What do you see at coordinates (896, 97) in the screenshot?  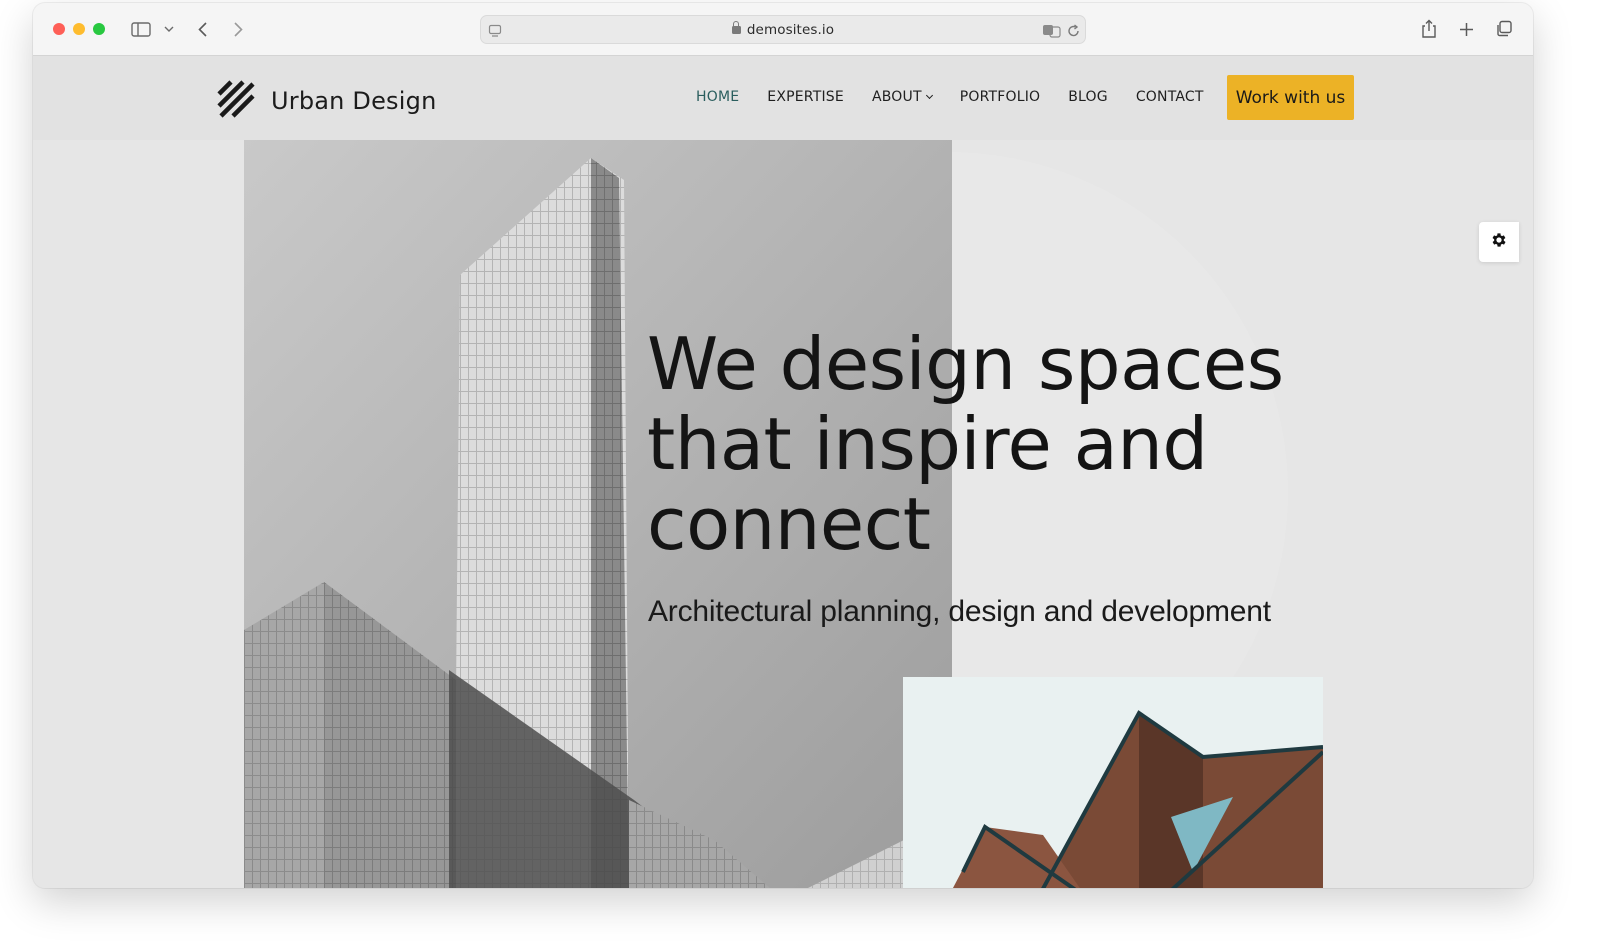 I see `nav-about-label: ABOUT` at bounding box center [896, 97].